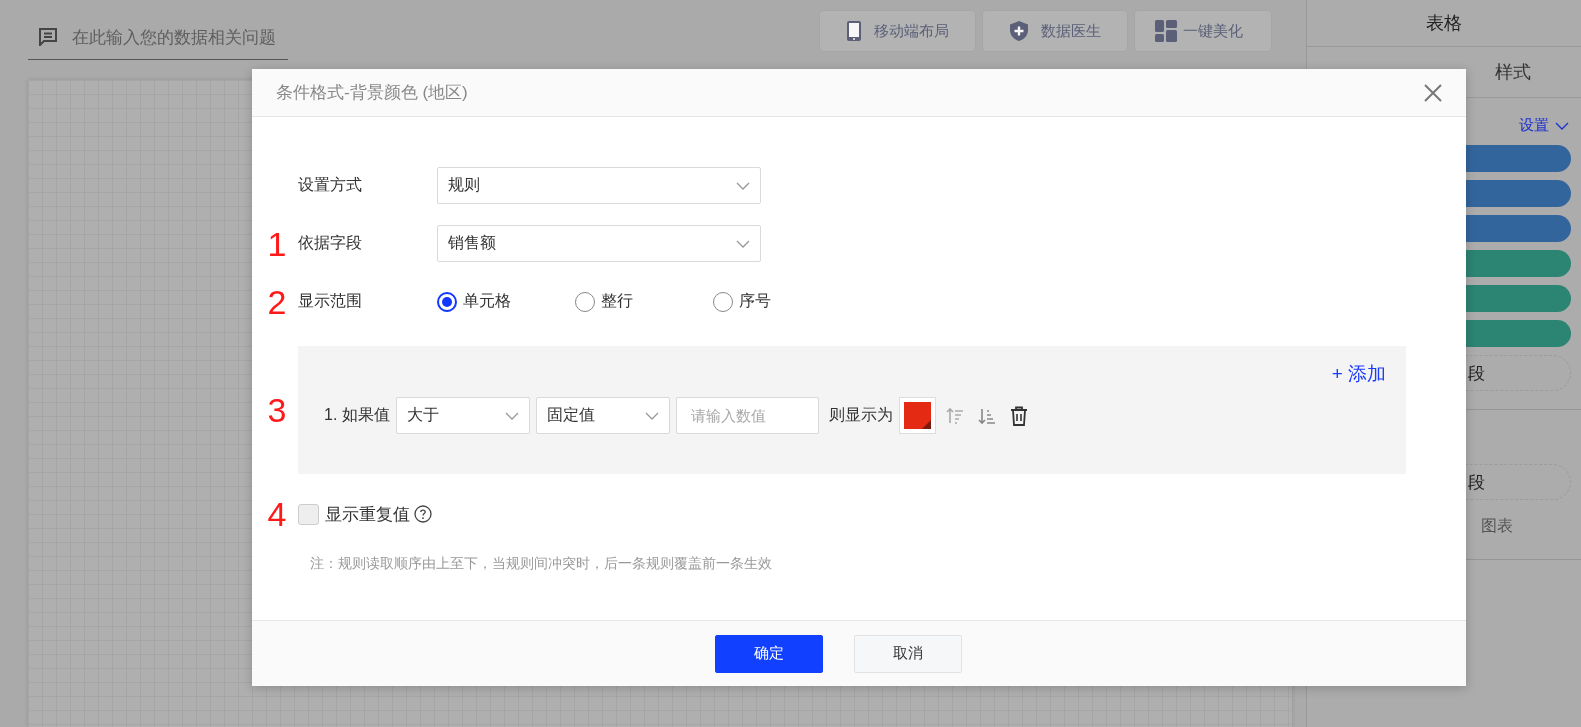 The width and height of the screenshot is (1581, 727). Describe the element at coordinates (1019, 31) in the screenshot. I see `shield-icon` at that location.